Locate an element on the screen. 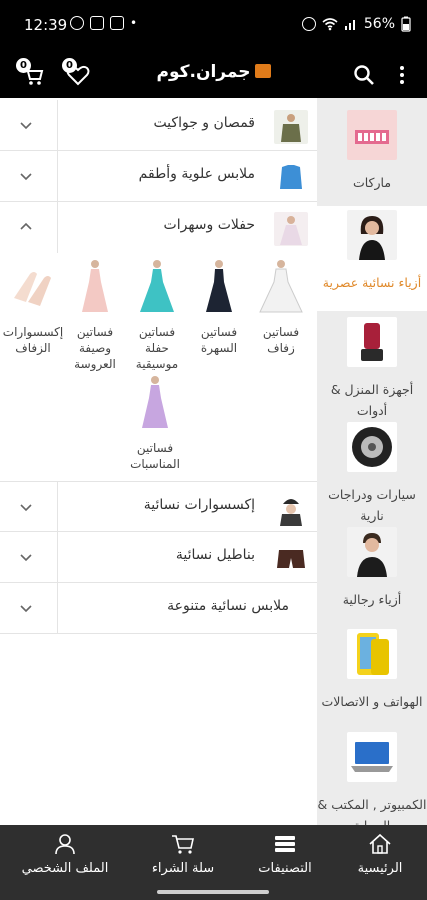  categories-icon is located at coordinates (285, 844).